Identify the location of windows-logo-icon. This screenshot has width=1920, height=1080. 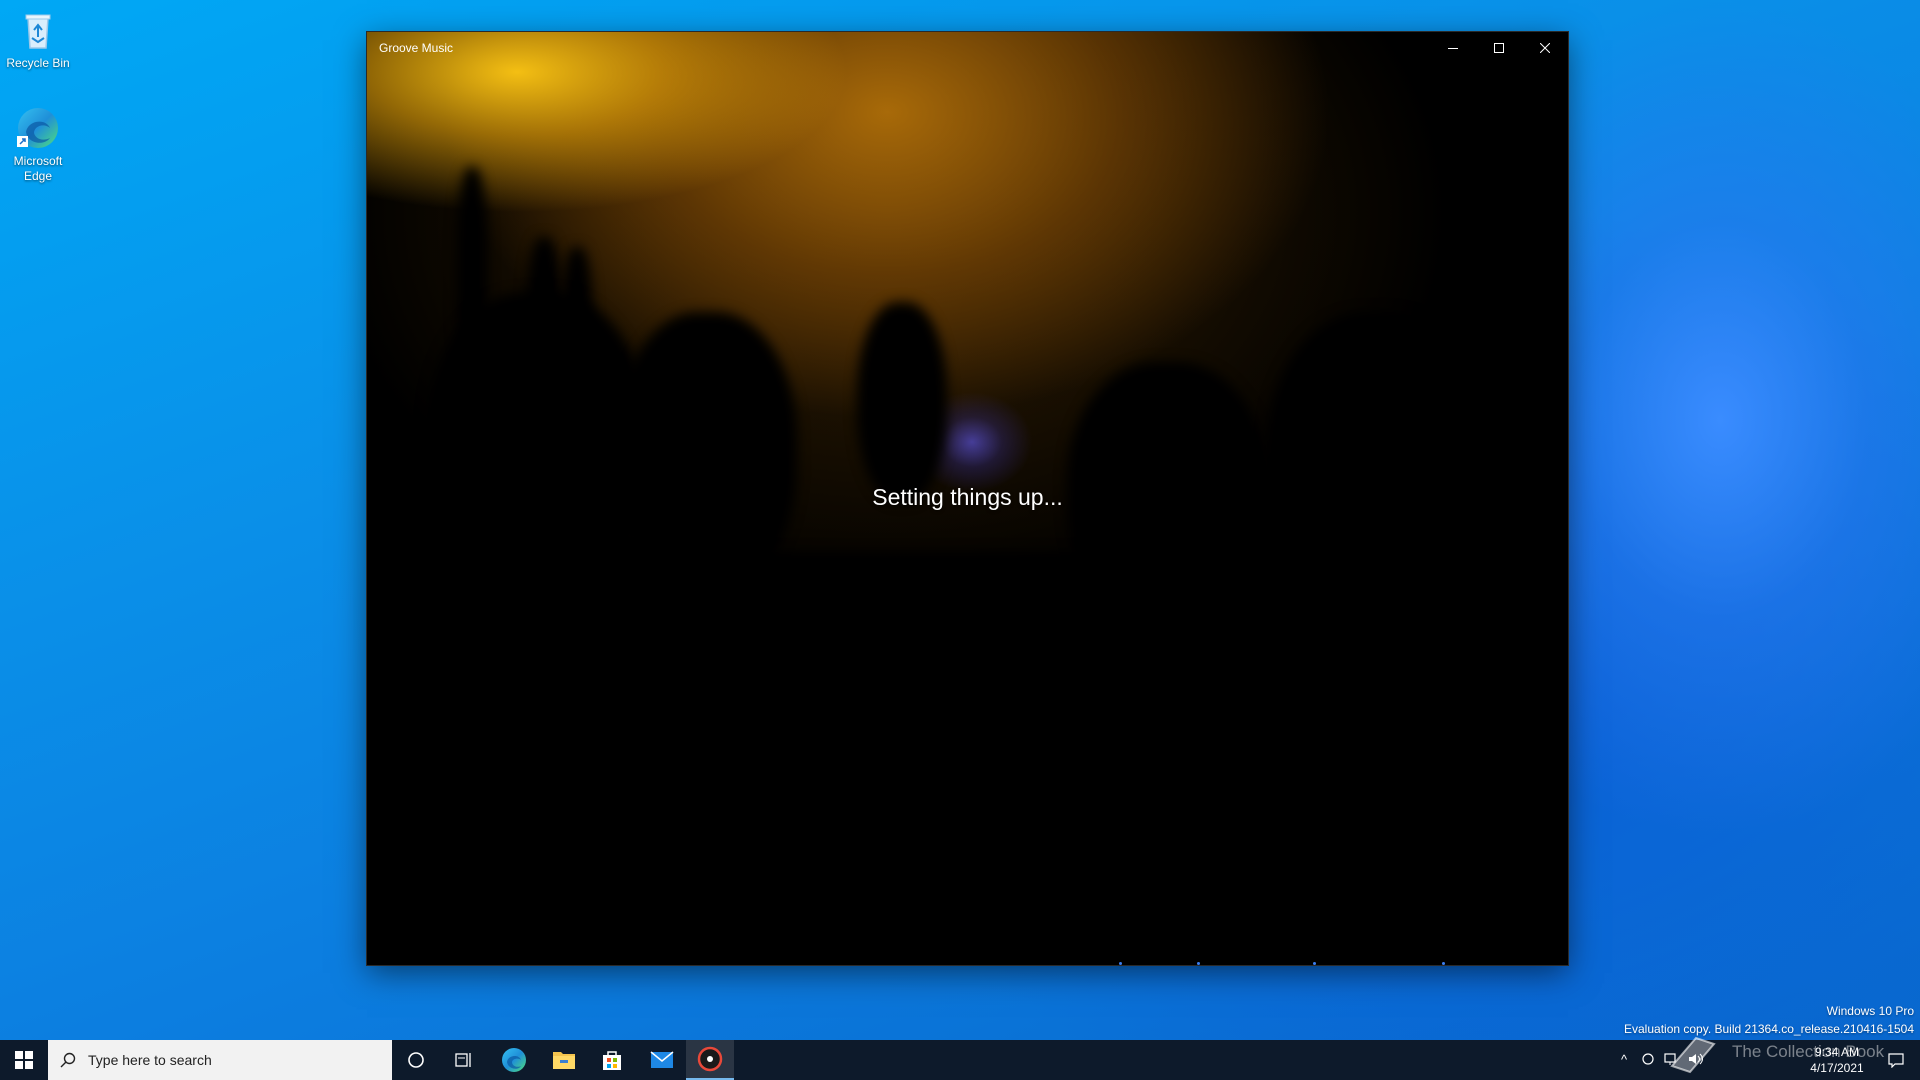
(24, 1060).